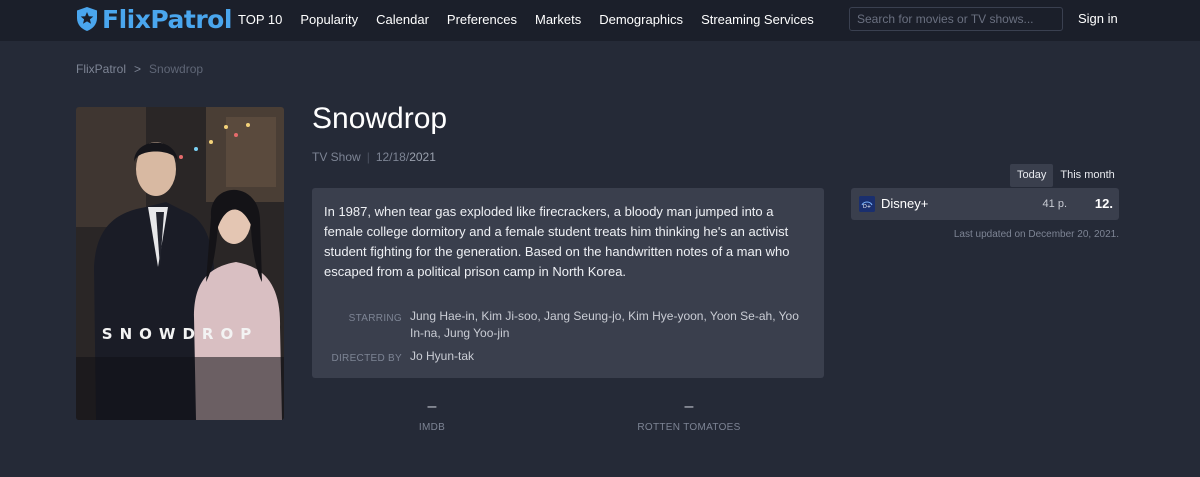  I want to click on rotten-tomatoes-rating: – ROTTEN TOMATOES, so click(689, 415).